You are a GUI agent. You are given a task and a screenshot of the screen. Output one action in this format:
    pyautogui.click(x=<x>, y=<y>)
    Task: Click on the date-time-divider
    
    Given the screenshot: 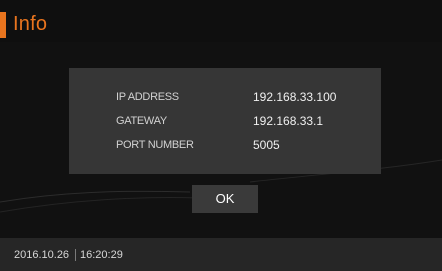 What is the action you would take?
    pyautogui.click(x=75, y=255)
    